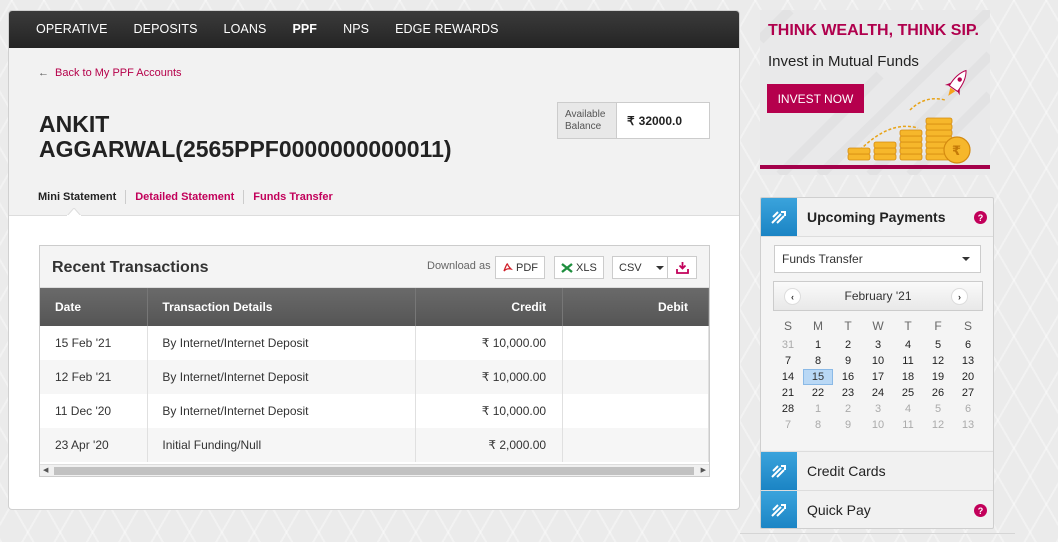  What do you see at coordinates (779, 509) in the screenshot?
I see `quick-pay-icon` at bounding box center [779, 509].